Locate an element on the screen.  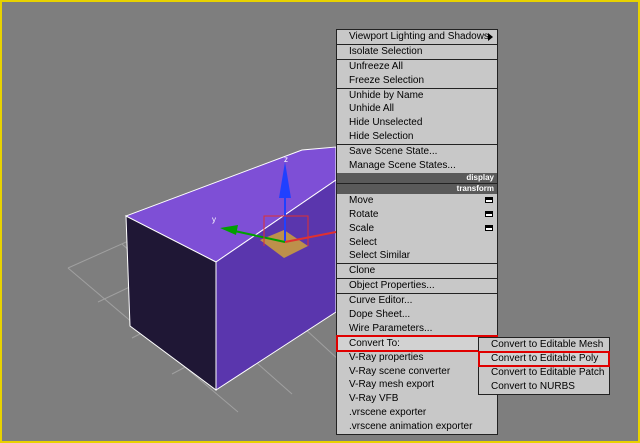
menu-item-label: Convert To: is located at coordinates (374, 343).